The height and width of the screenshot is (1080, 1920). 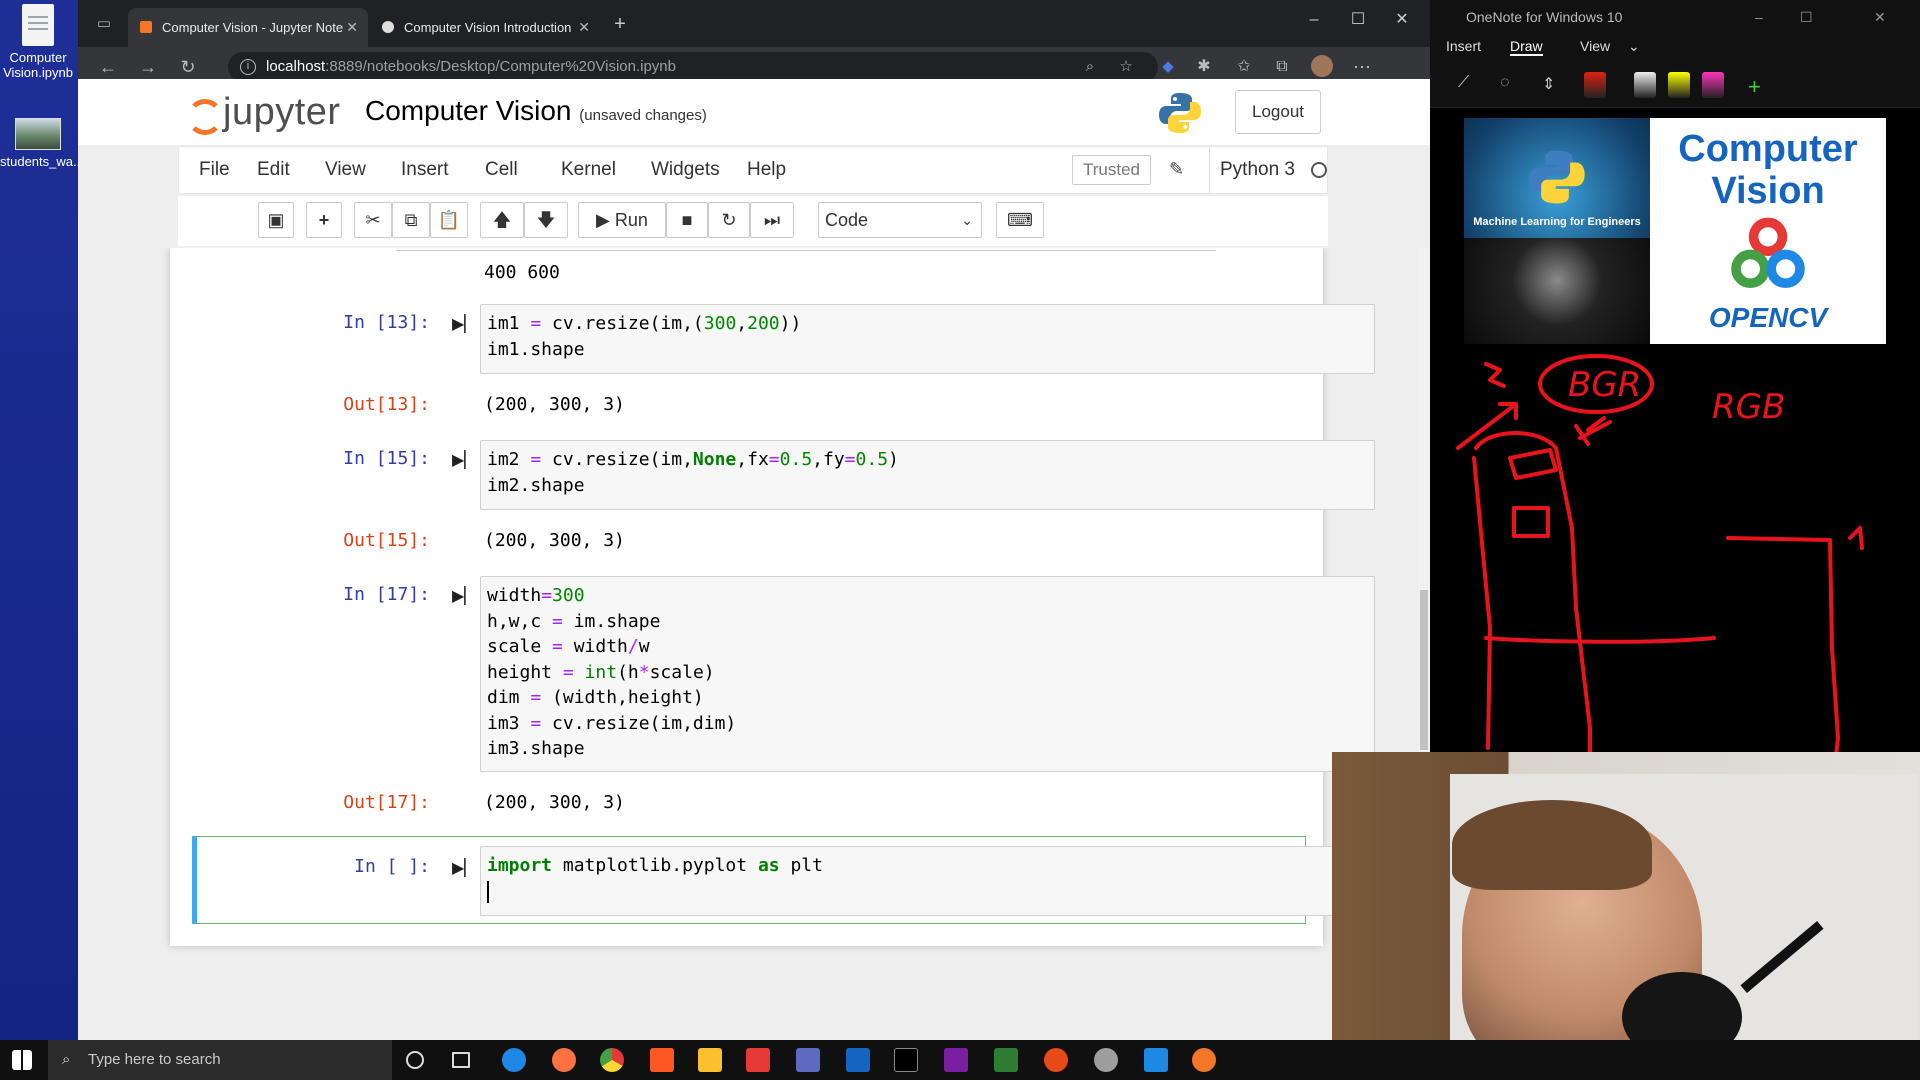 I want to click on zoom-icon: ⌕, so click(x=1090, y=67).